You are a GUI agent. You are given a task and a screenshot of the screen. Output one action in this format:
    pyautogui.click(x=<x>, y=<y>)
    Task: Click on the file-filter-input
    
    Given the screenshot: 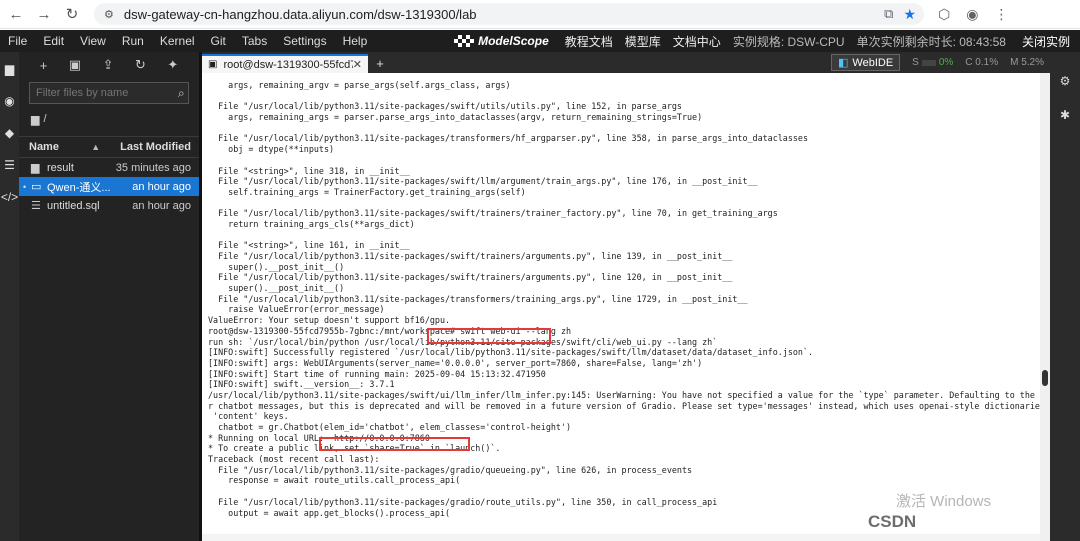 What is the action you would take?
    pyautogui.click(x=107, y=93)
    